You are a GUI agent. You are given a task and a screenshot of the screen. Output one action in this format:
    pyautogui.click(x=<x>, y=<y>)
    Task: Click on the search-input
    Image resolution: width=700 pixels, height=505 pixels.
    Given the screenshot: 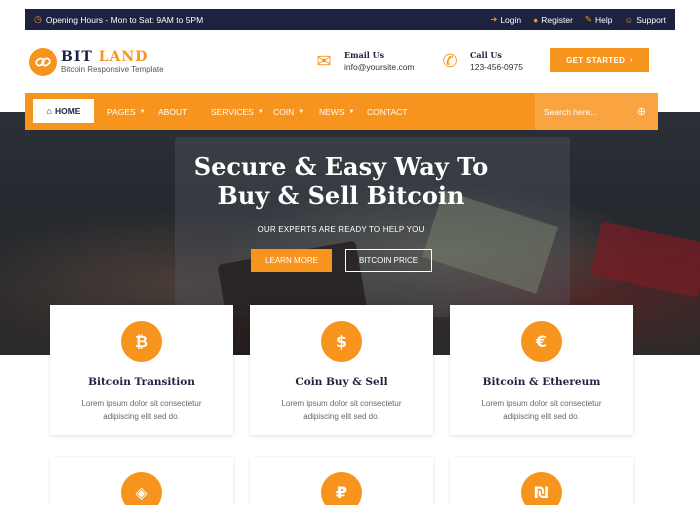 What is the action you would take?
    pyautogui.click(x=589, y=111)
    